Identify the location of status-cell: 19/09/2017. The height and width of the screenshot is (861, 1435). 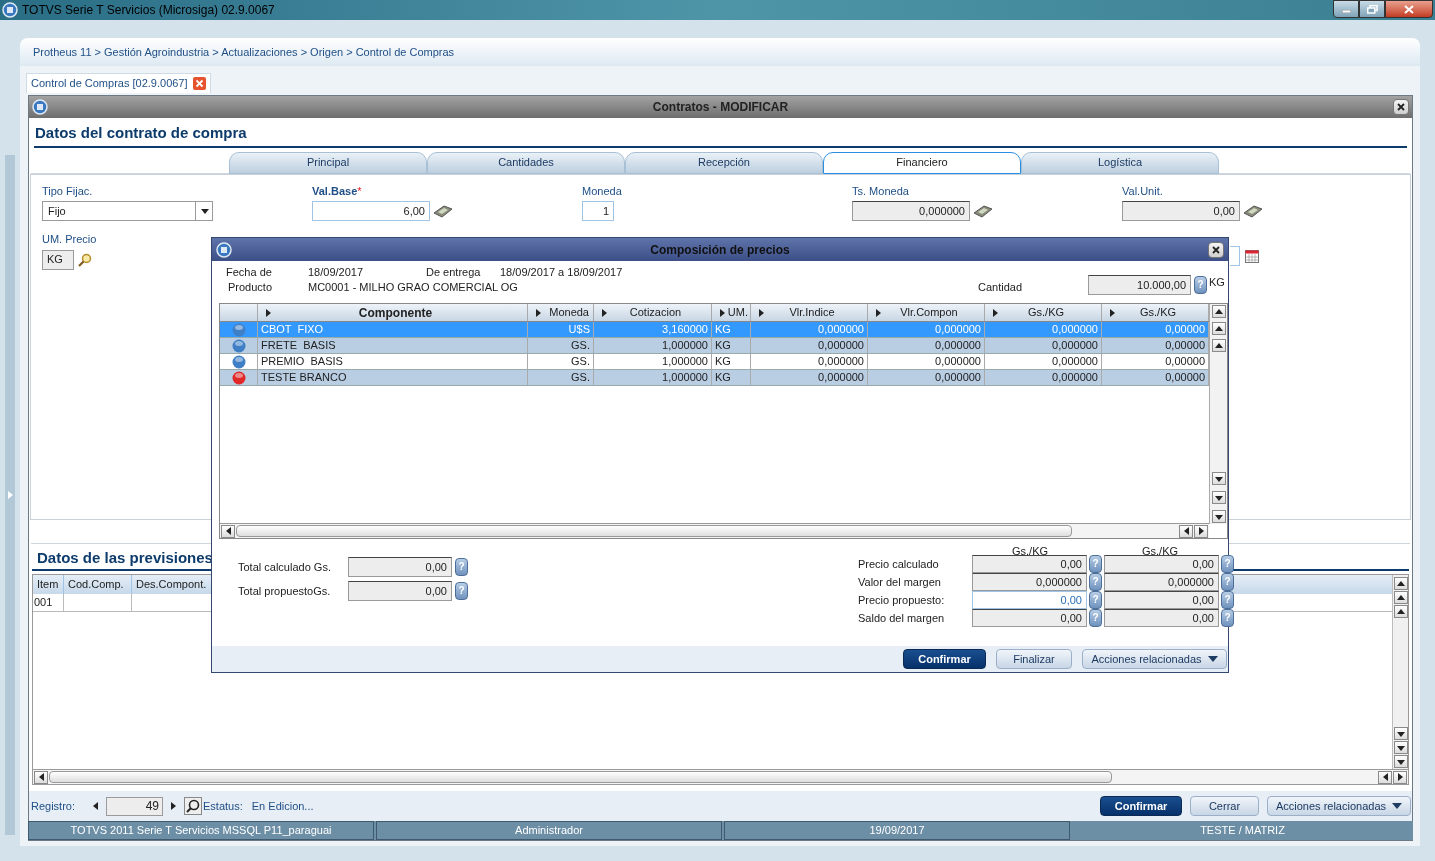
(897, 830).